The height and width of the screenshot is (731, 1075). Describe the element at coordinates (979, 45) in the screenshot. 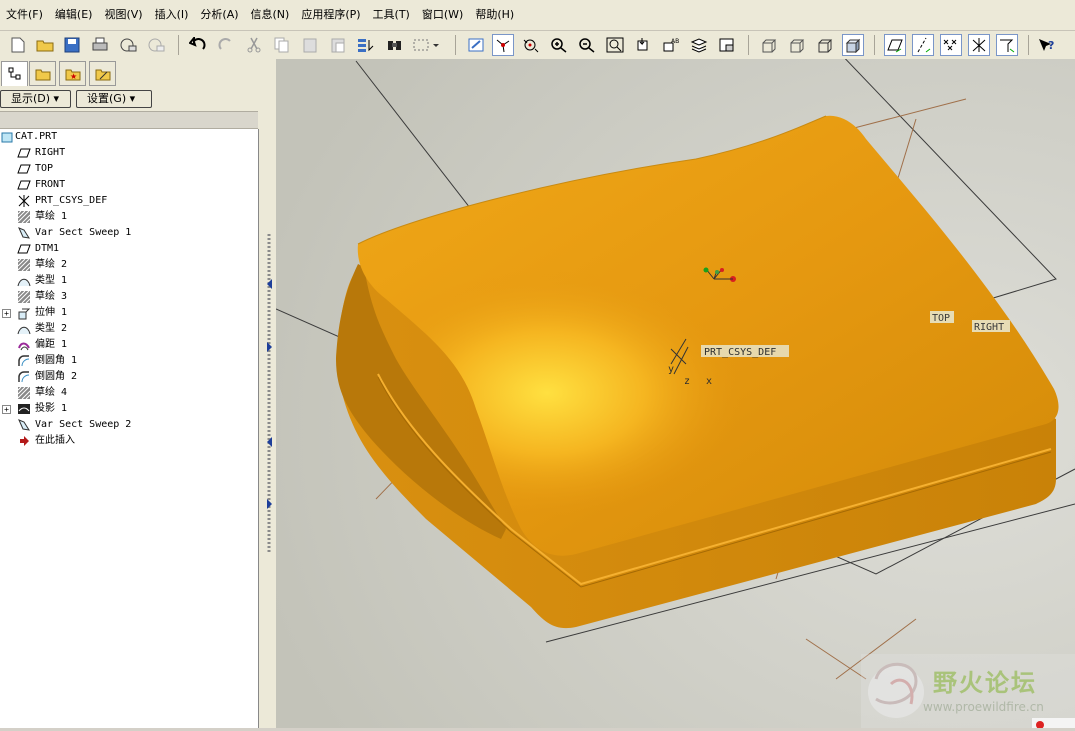

I see `csys-toggle-icon` at that location.